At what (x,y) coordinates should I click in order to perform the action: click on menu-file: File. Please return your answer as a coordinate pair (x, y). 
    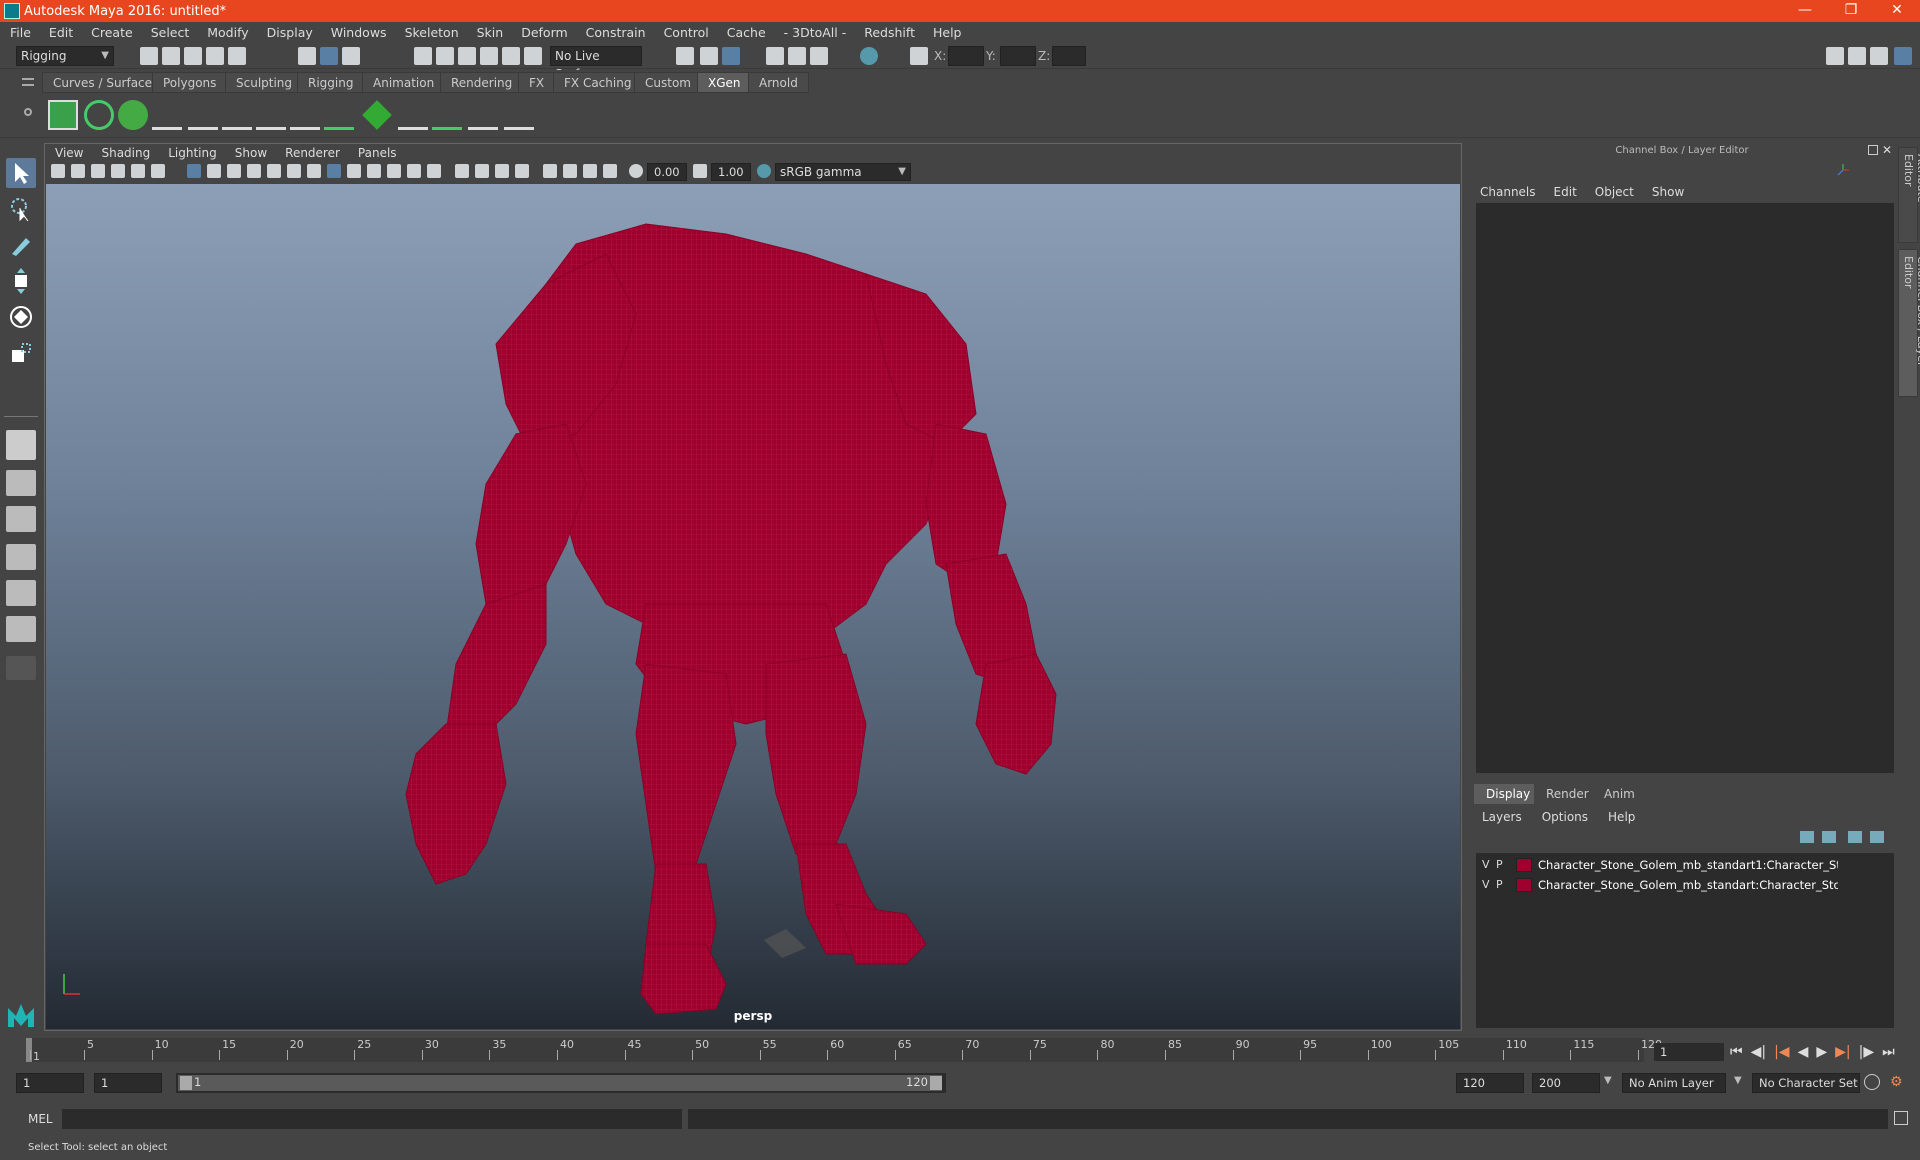
    Looking at the image, I should click on (19, 32).